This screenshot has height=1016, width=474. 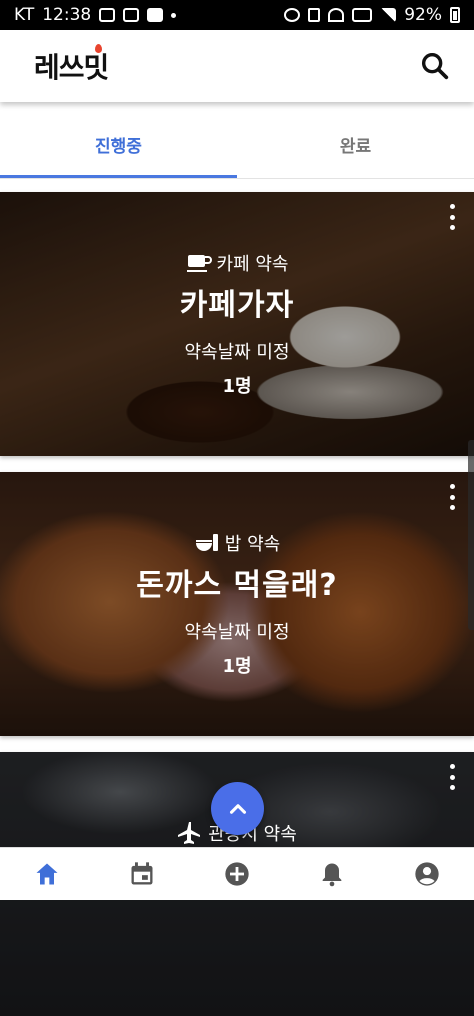 What do you see at coordinates (24, 15) in the screenshot?
I see `carrier-label: KT` at bounding box center [24, 15].